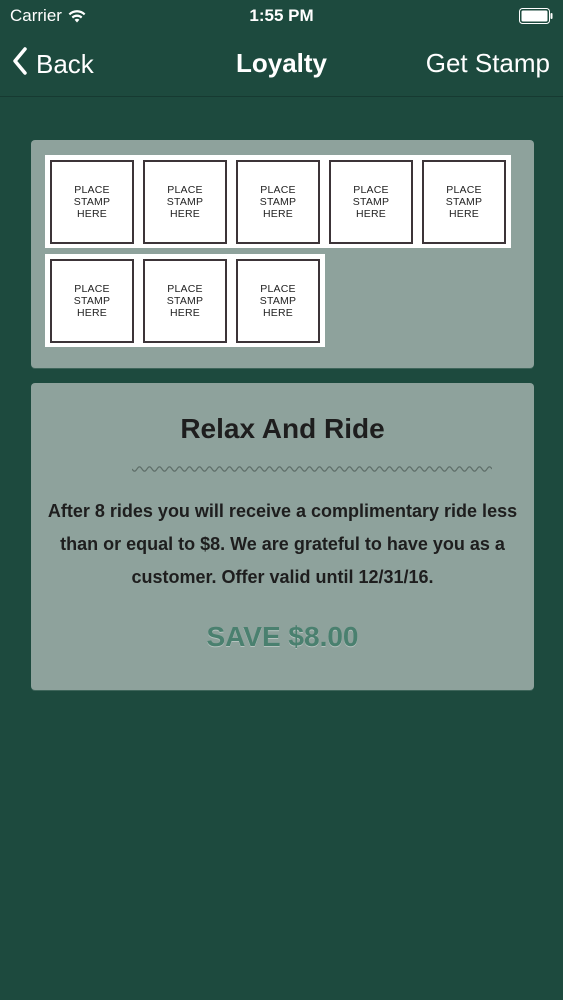  I want to click on navigation-bar: Back Loyalty Get Stamp, so click(281, 64).